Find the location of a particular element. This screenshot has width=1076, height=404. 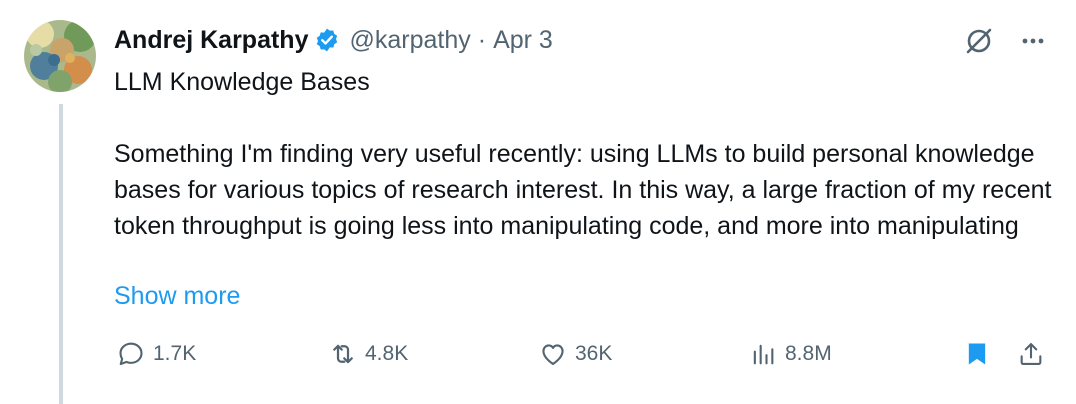

bookmark-button is located at coordinates (980, 354).